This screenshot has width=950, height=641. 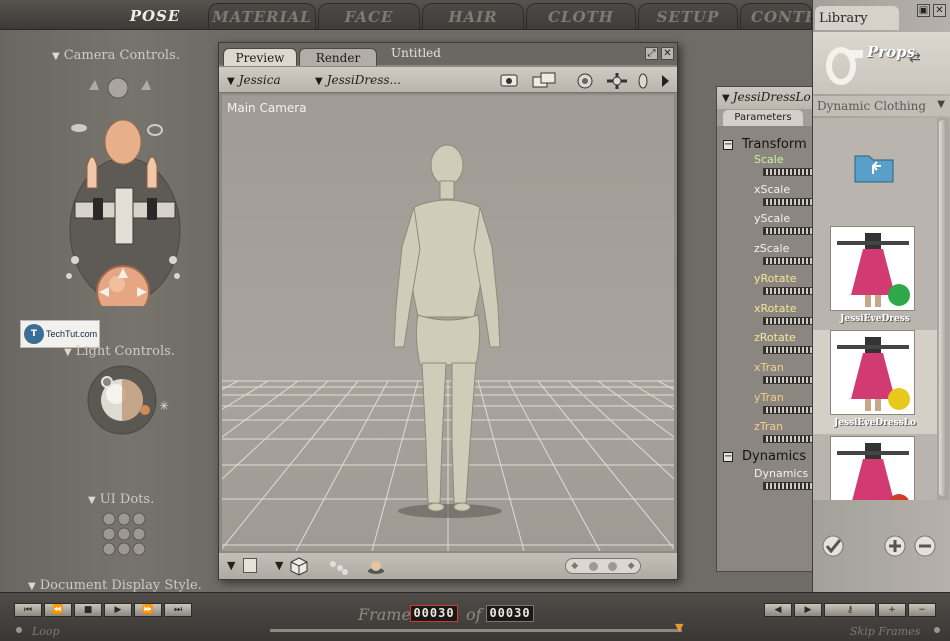 What do you see at coordinates (922, 610) in the screenshot?
I see `delete-keyframe-button: −` at bounding box center [922, 610].